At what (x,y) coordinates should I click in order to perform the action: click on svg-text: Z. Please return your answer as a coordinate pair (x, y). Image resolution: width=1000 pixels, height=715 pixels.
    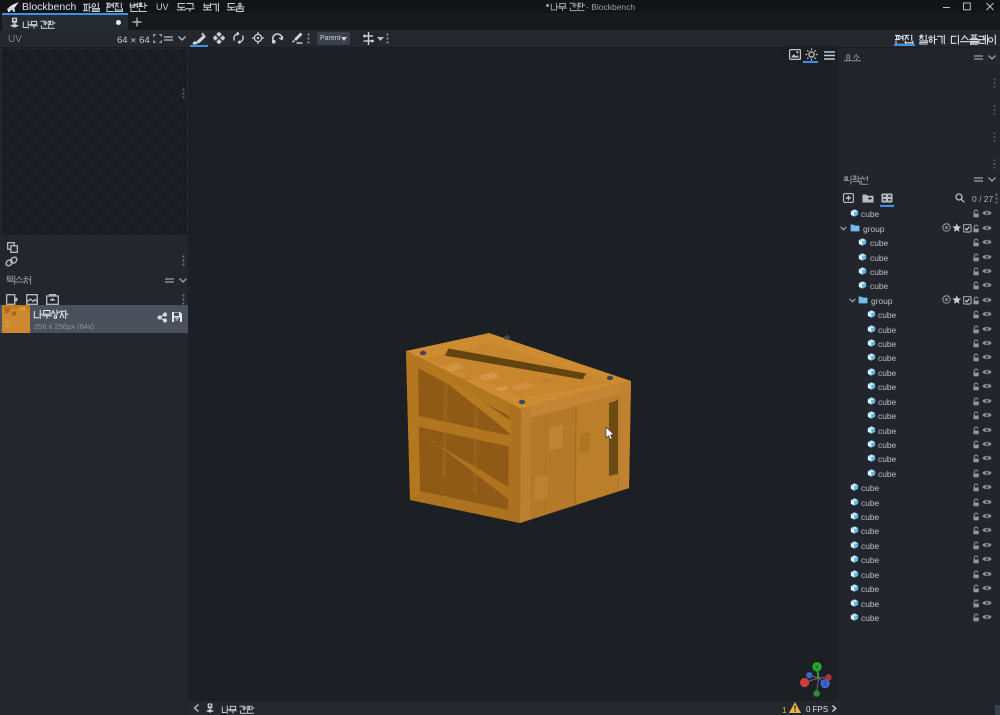
    Looking at the image, I should click on (825, 684).